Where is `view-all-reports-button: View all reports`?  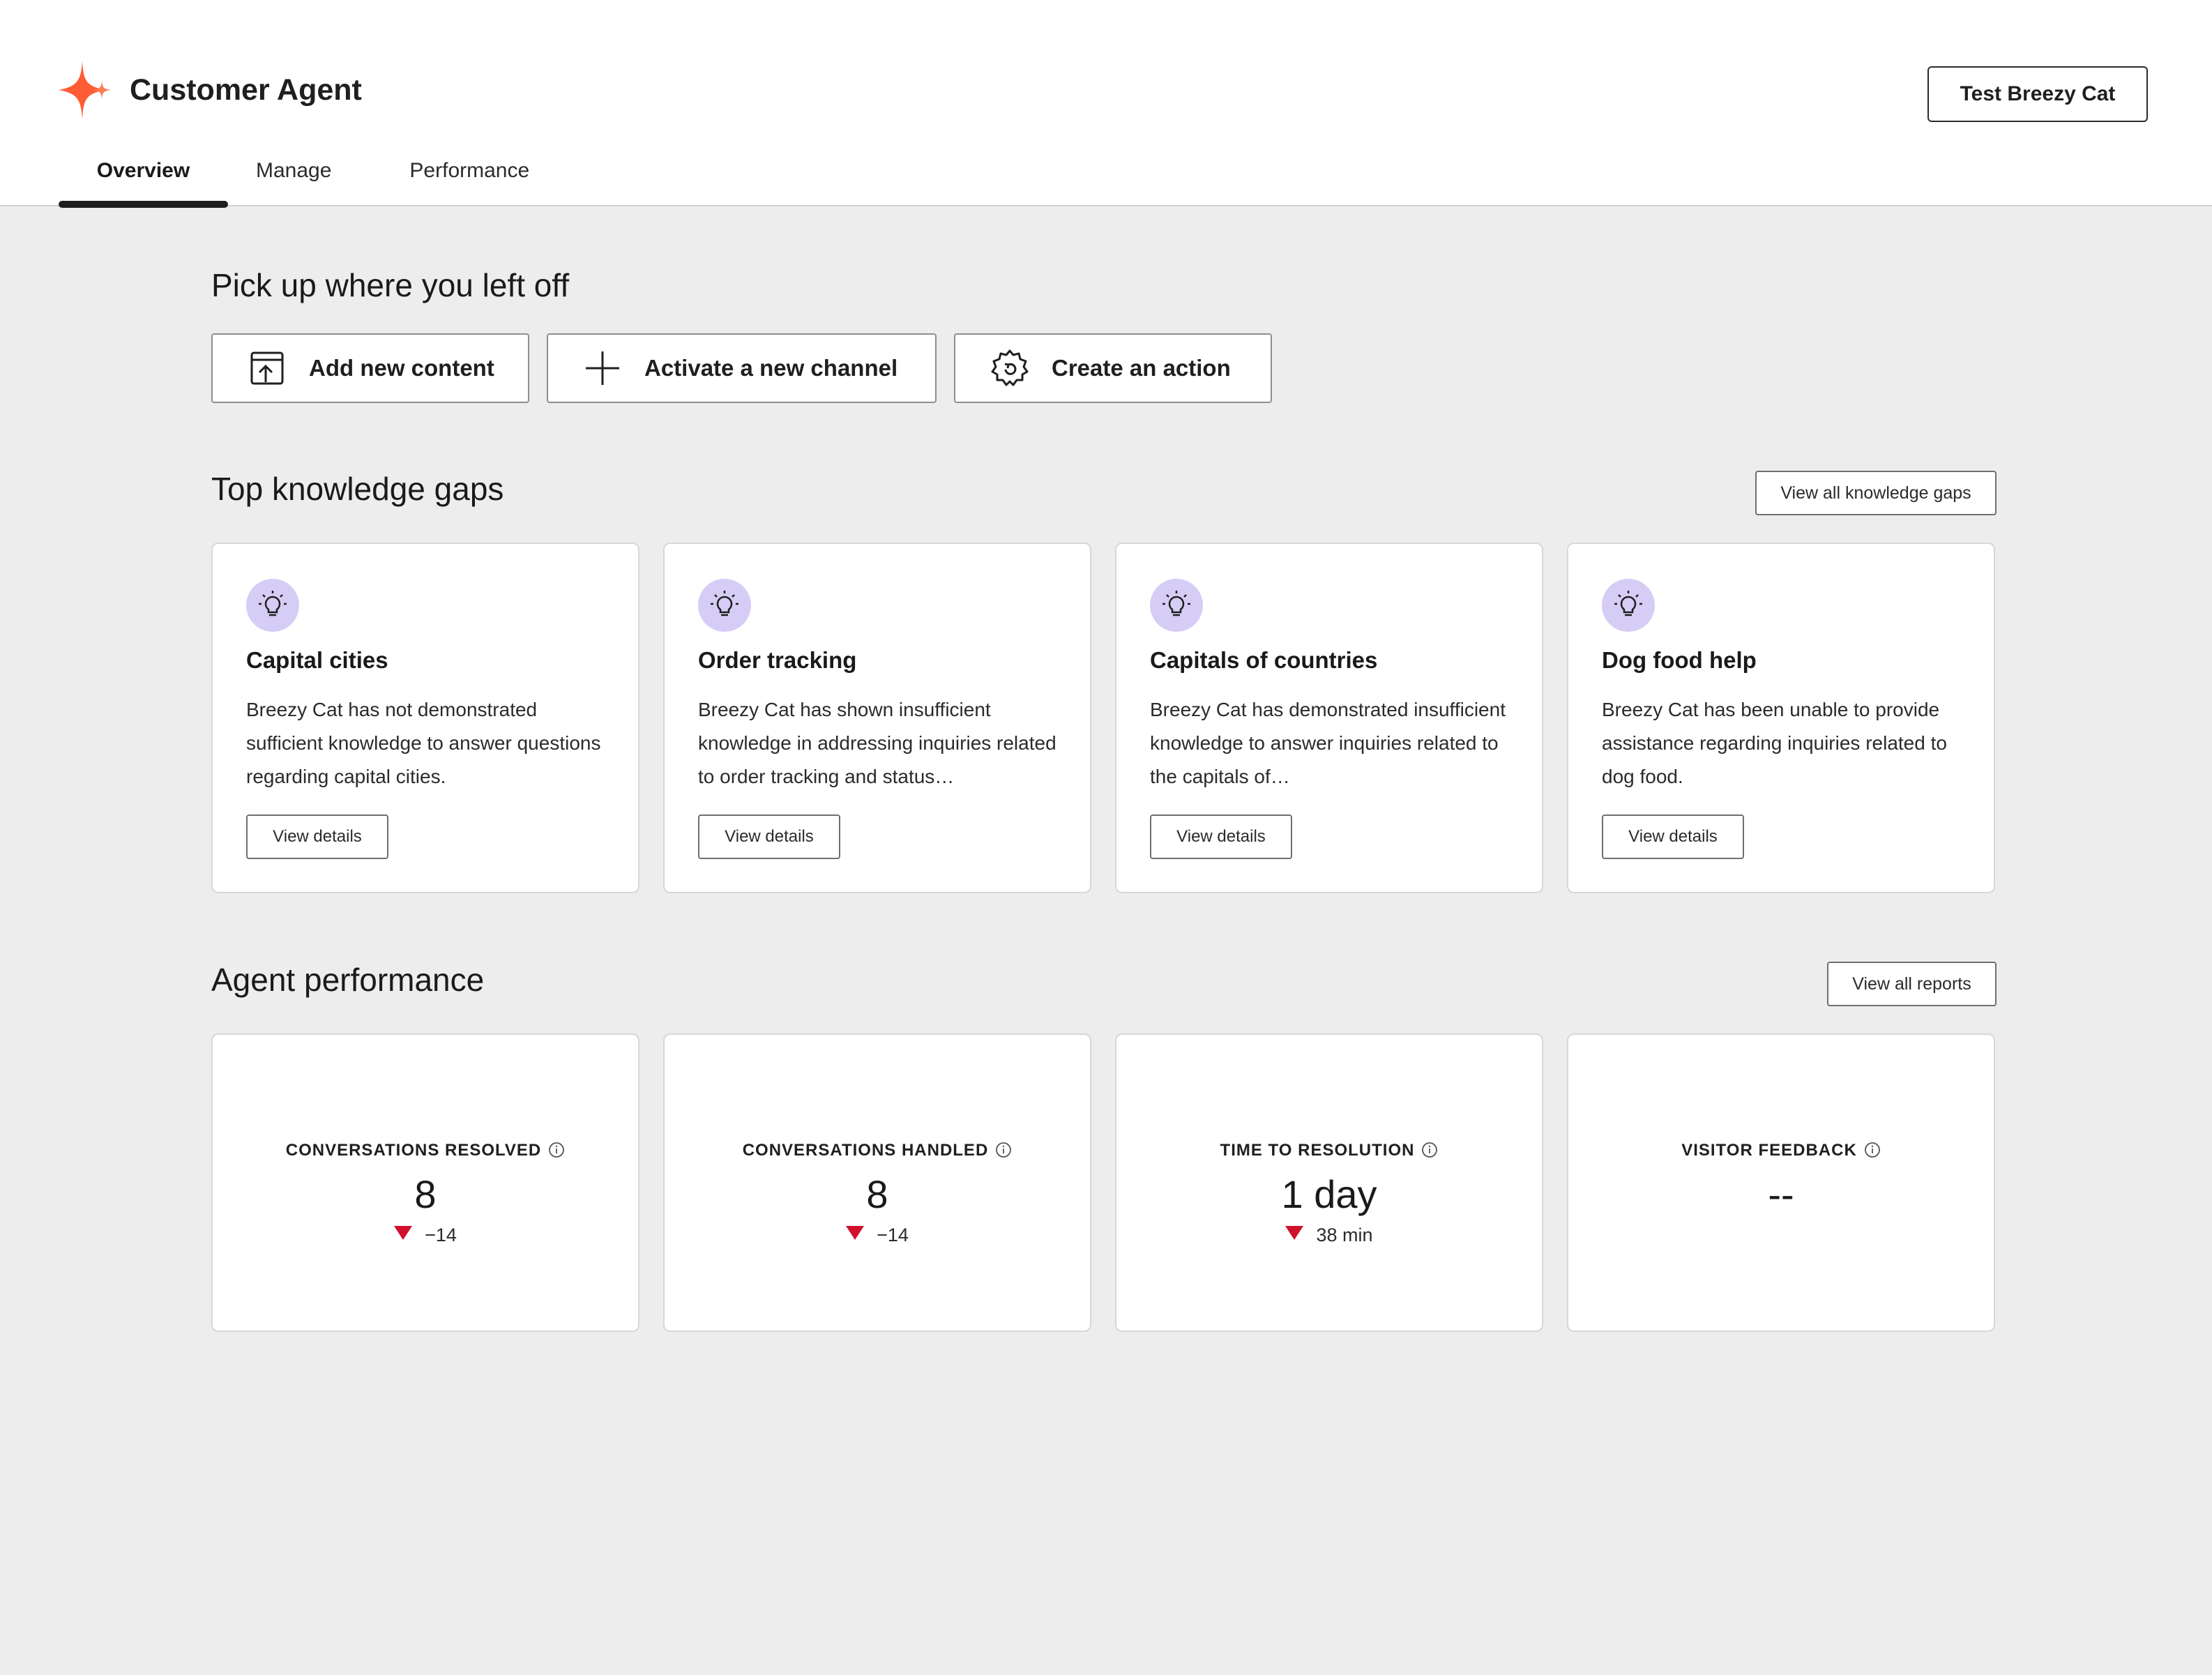 view-all-reports-button: View all reports is located at coordinates (1912, 984).